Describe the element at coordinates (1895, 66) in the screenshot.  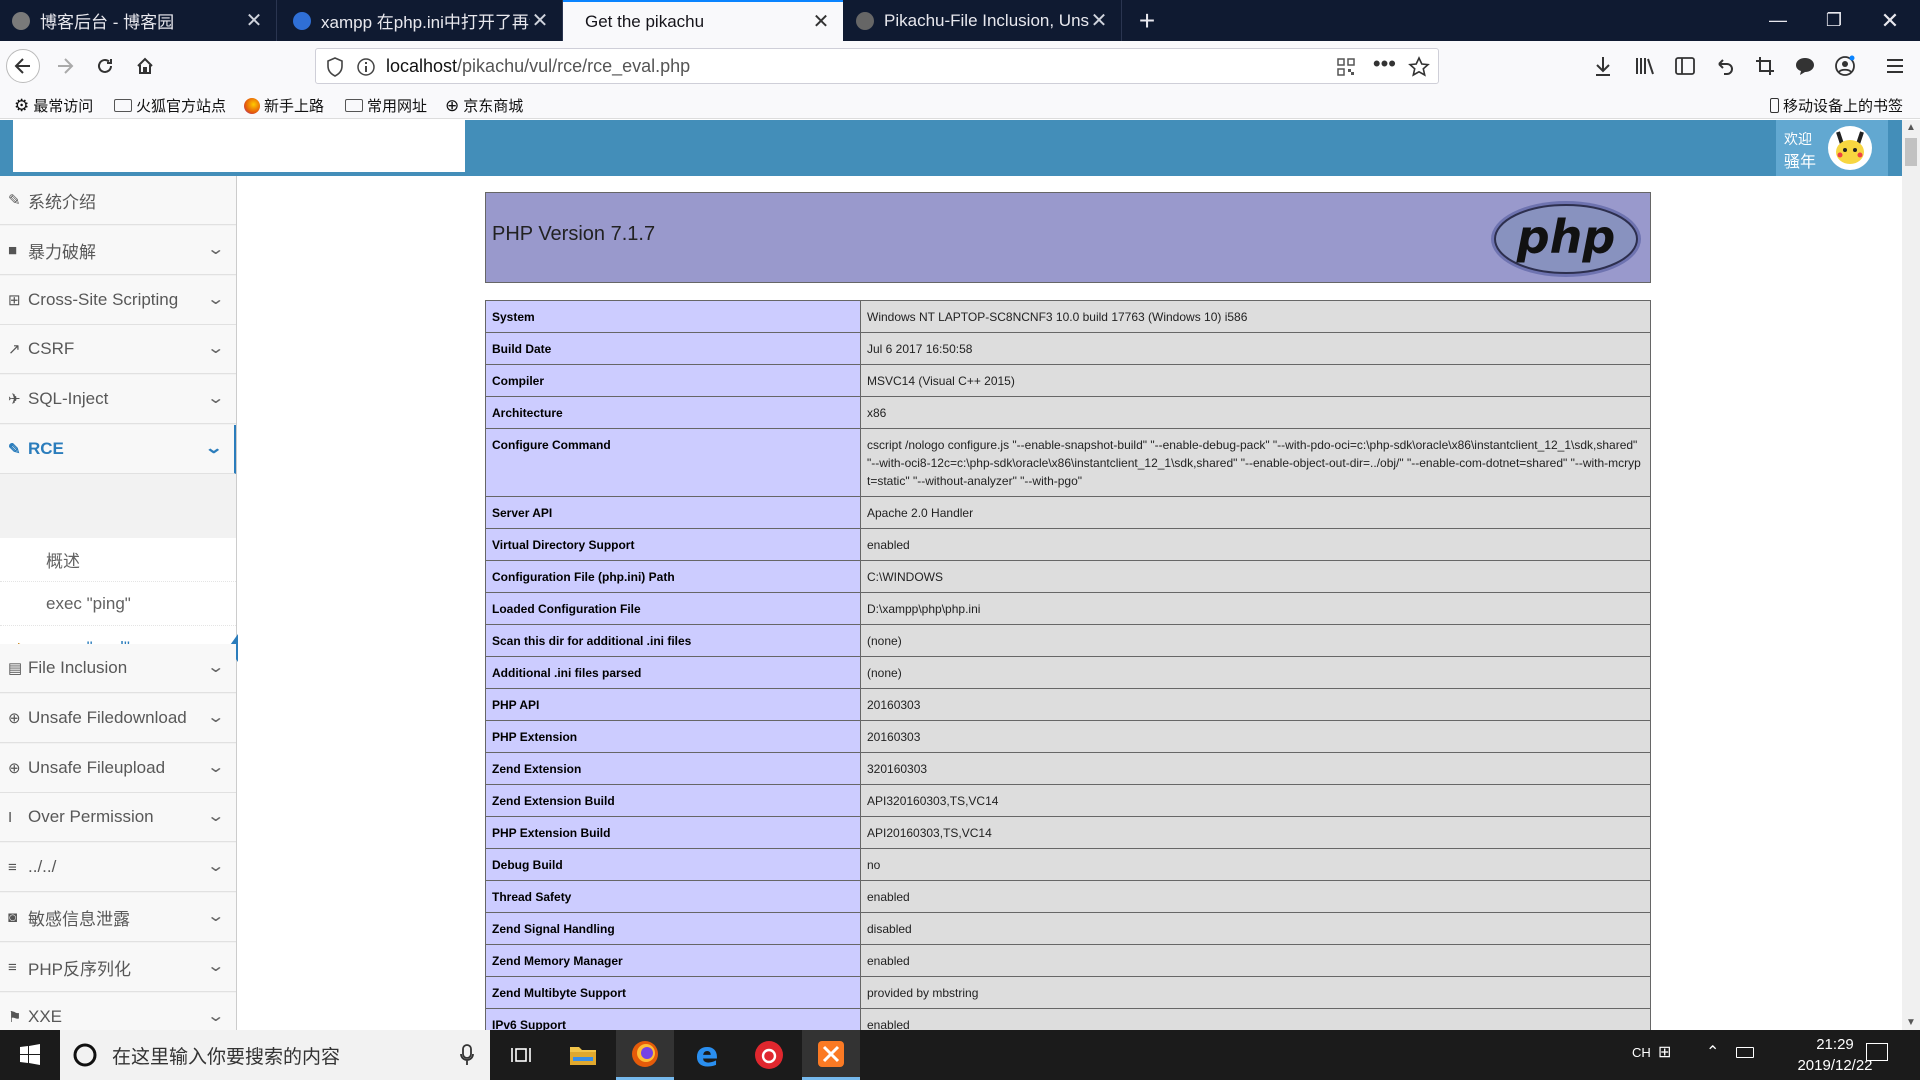
I see `menu-button` at that location.